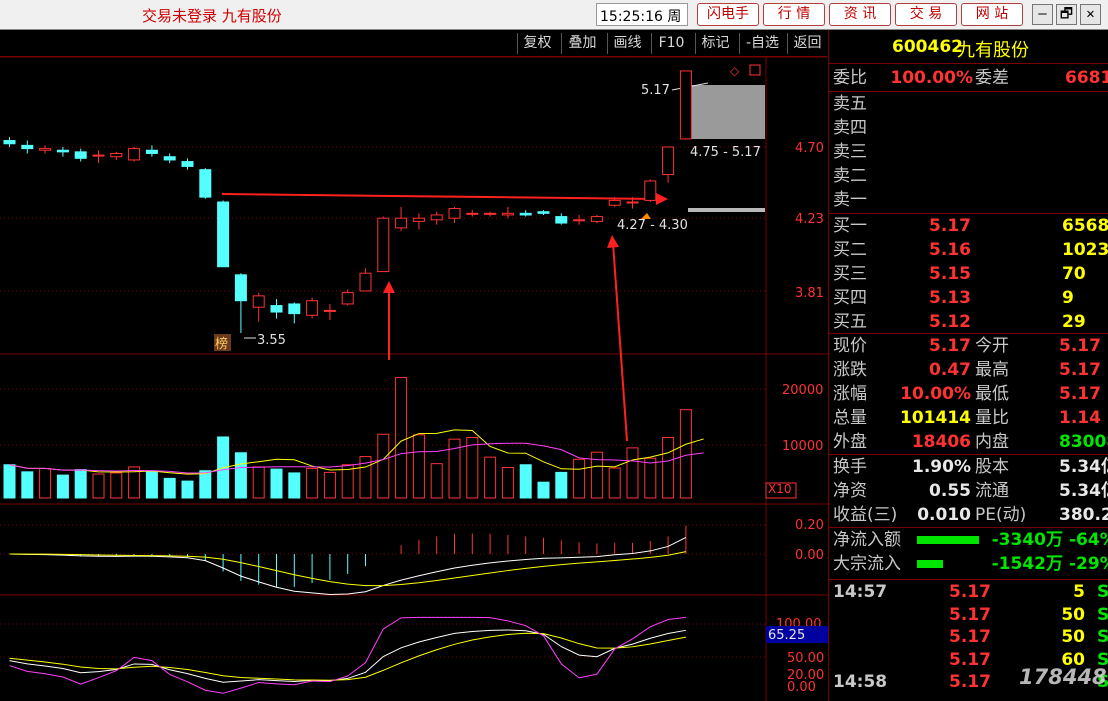 This screenshot has height=701, width=1108. Describe the element at coordinates (728, 14) in the screenshot. I see `flash-trade-button: 闪电手` at that location.